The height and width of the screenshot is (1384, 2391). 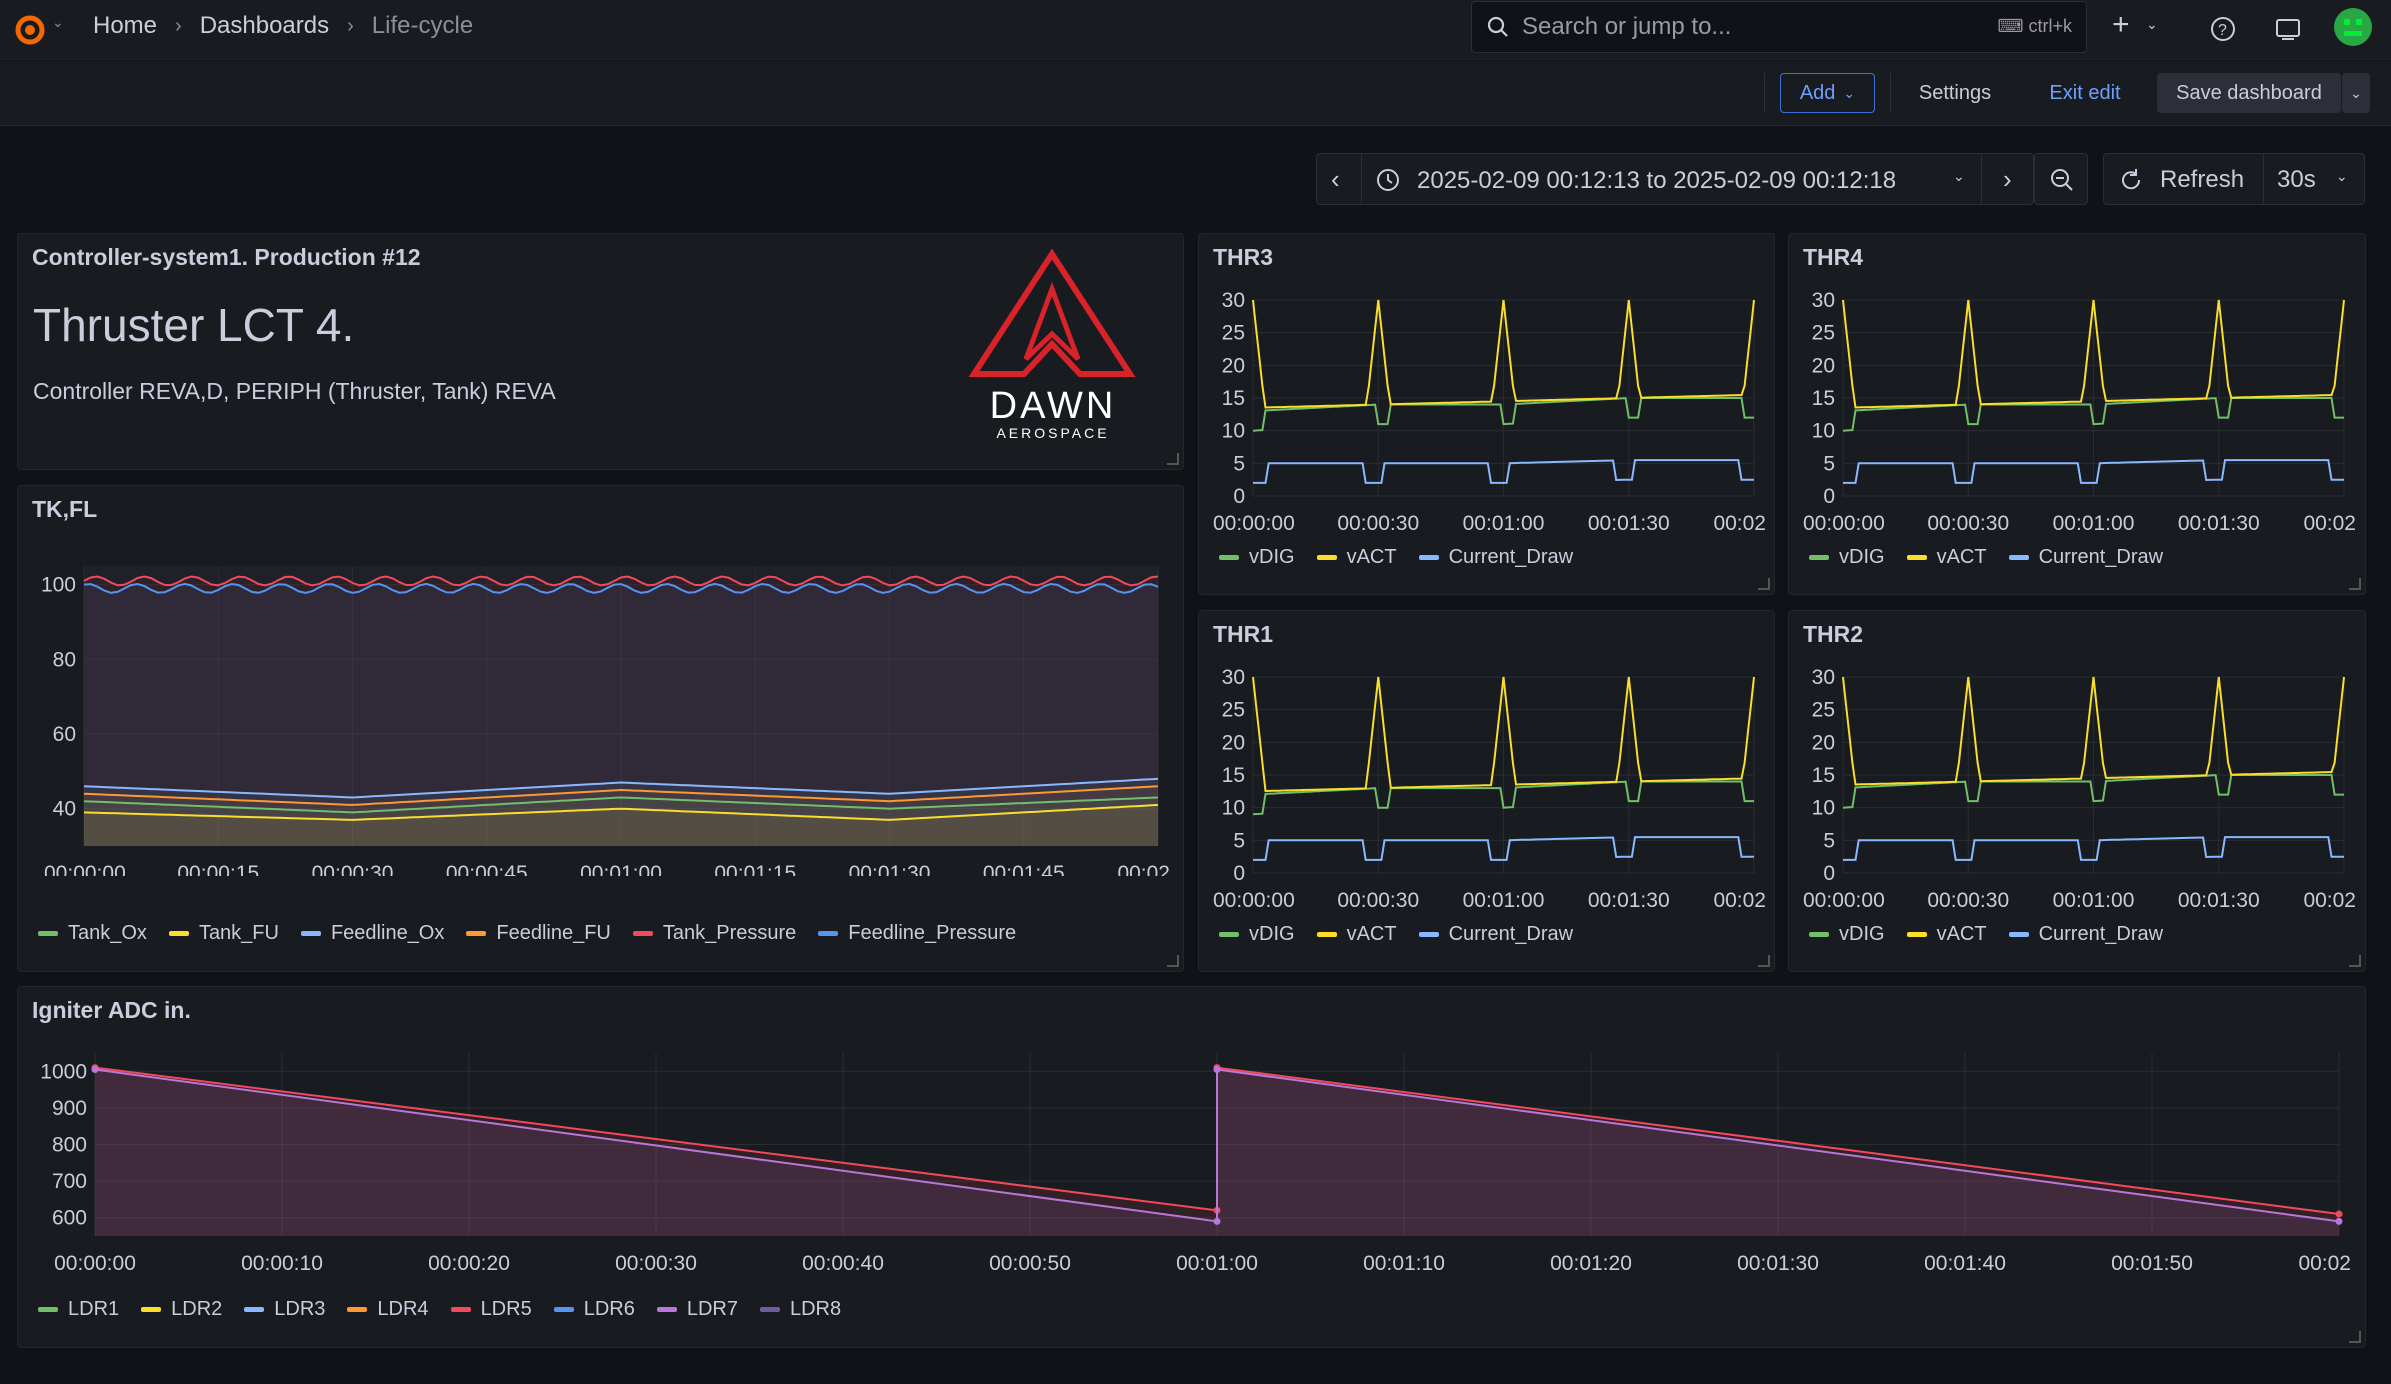 What do you see at coordinates (111, 1010) in the screenshot?
I see `panel-title: Igniter ADC in.` at bounding box center [111, 1010].